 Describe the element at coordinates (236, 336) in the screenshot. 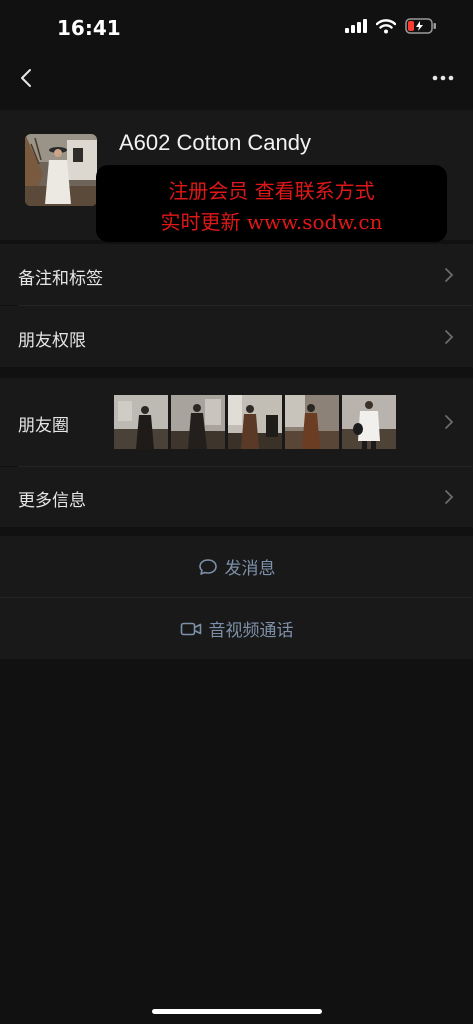

I see `friend-permissions-row: 朋友权限` at that location.